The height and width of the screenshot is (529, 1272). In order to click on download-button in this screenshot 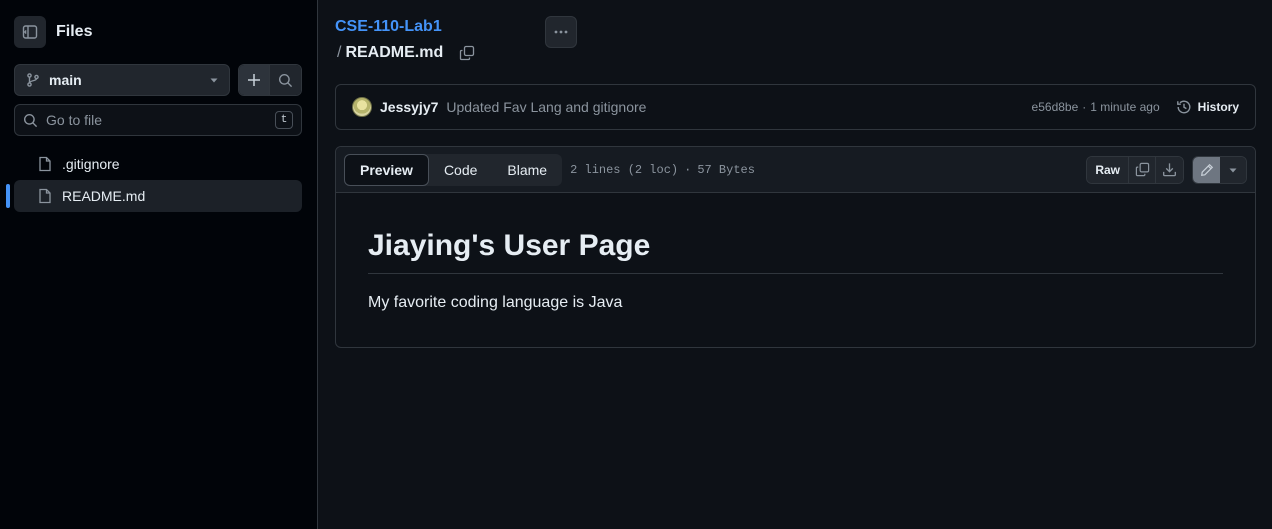, I will do `click(1169, 169)`.